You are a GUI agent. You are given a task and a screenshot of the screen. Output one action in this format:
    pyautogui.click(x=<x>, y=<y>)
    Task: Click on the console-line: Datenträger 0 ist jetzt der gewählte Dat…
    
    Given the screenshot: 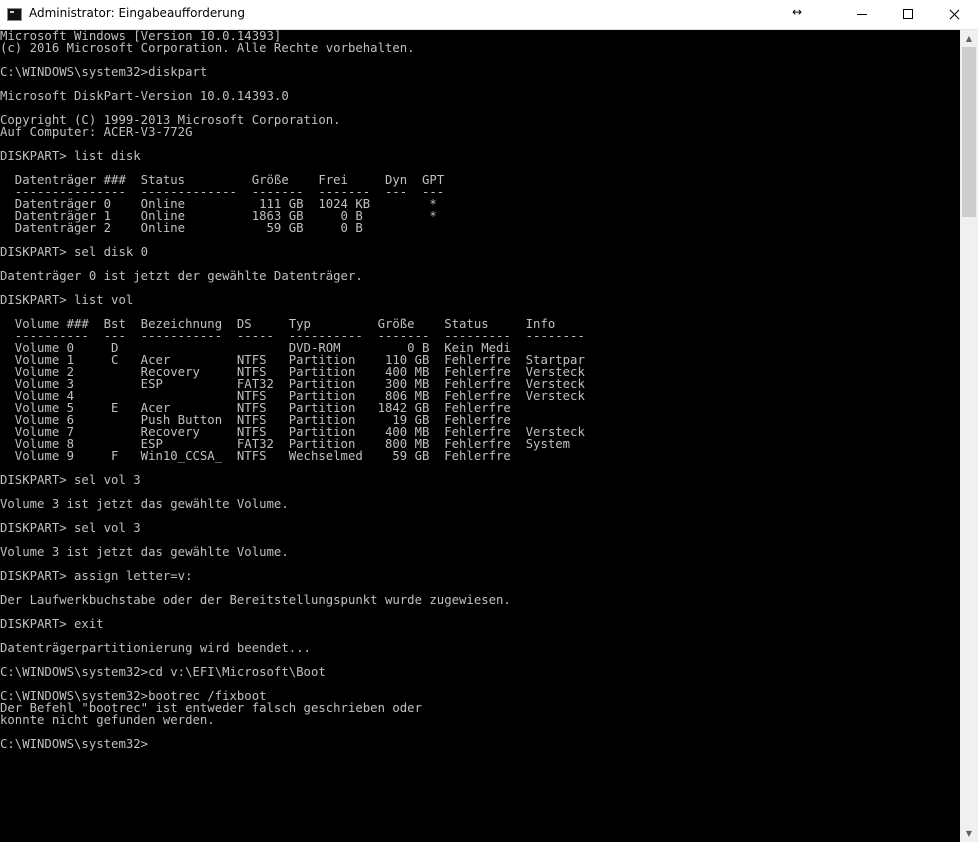 What is the action you would take?
    pyautogui.click(x=181, y=276)
    